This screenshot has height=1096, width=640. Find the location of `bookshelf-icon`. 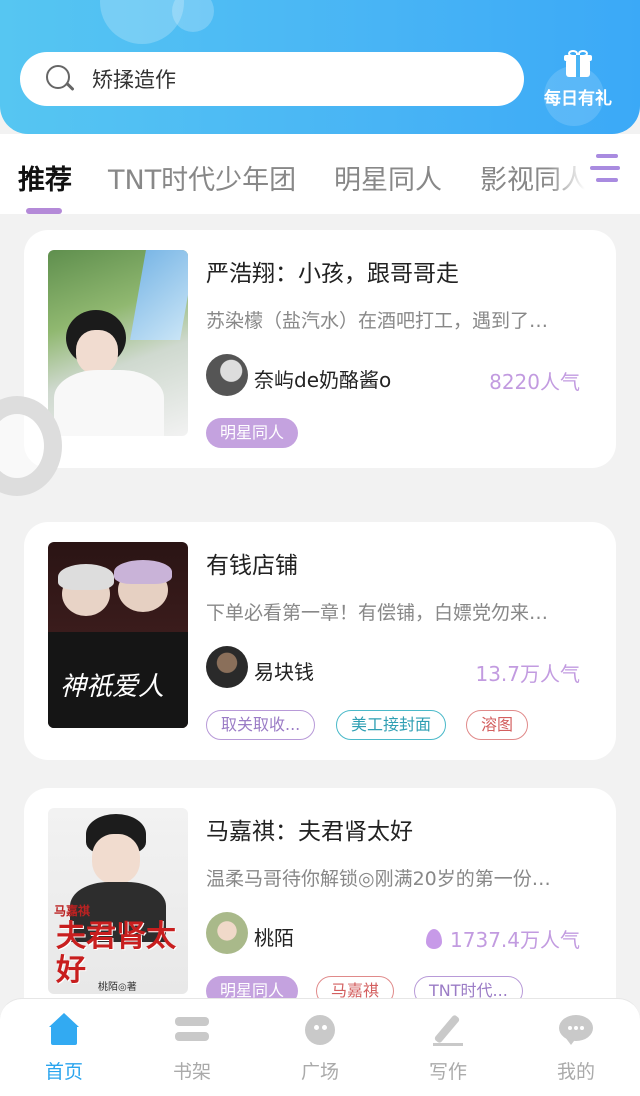

bookshelf-icon is located at coordinates (192, 1030).